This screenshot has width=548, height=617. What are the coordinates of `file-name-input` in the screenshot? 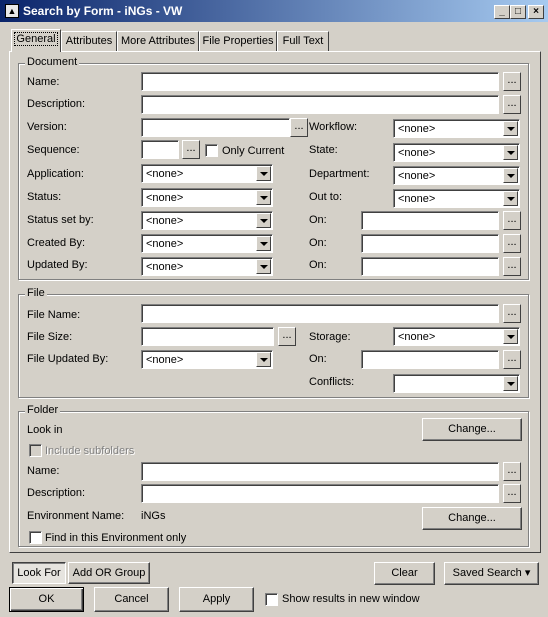 It's located at (320, 313).